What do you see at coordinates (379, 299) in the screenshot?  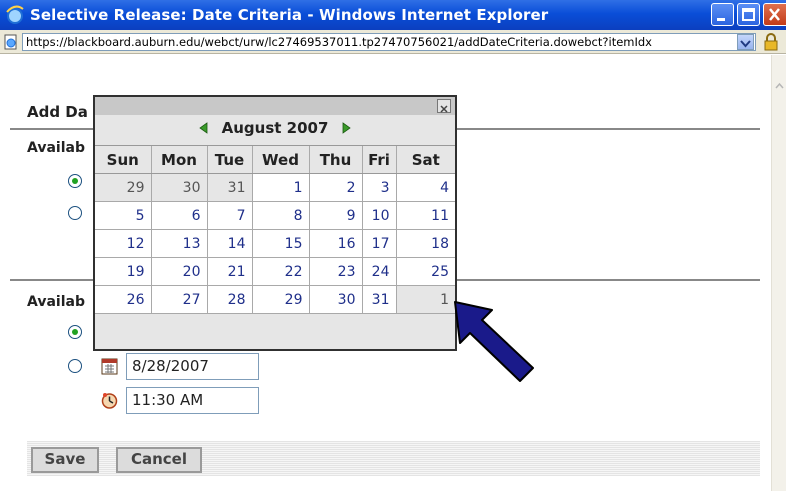 I see `calendar-day: 31` at bounding box center [379, 299].